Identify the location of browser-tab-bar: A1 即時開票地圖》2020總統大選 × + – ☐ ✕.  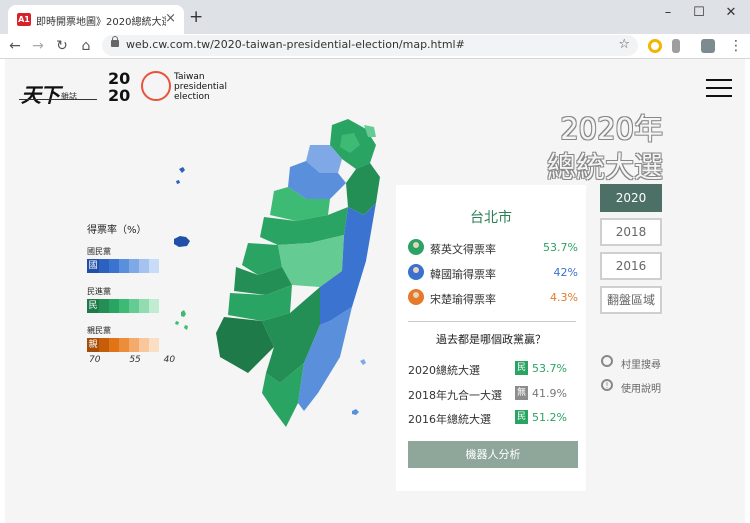
(375, 17).